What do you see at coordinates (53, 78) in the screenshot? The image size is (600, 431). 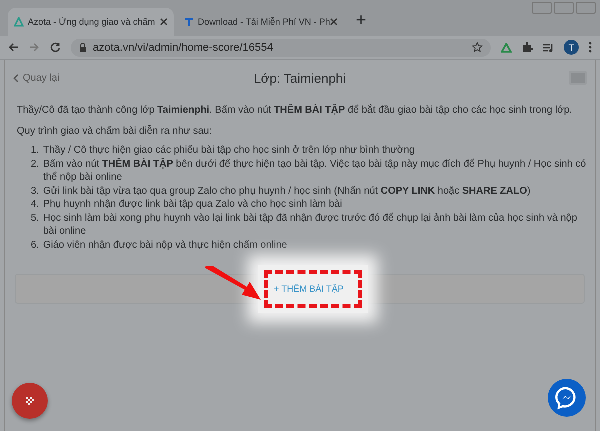 I see `back-link: Quay lại` at bounding box center [53, 78].